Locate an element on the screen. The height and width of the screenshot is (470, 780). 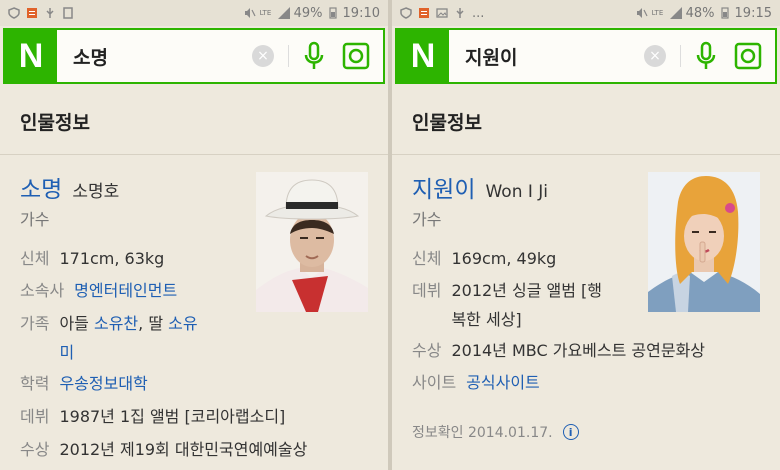
person-name-row: 지원이 Won I Ji is located at coordinates (480, 187).